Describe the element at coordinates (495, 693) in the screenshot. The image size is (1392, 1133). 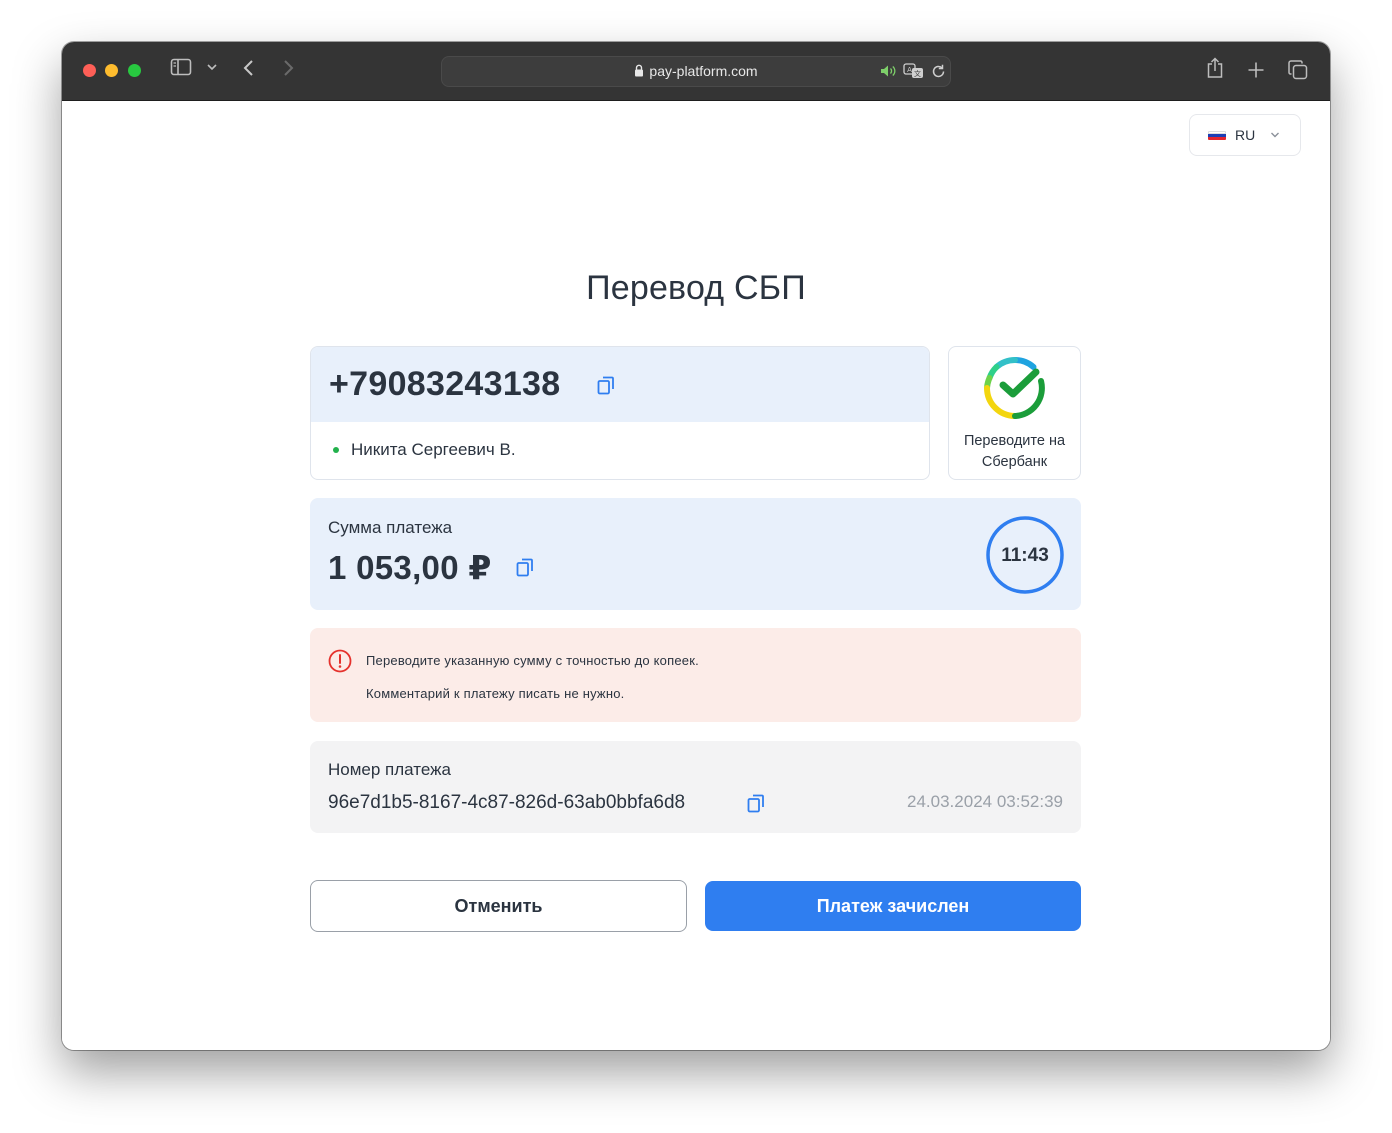
I see `warning-line-2: Комментарий к платежу писать не нужно.` at that location.